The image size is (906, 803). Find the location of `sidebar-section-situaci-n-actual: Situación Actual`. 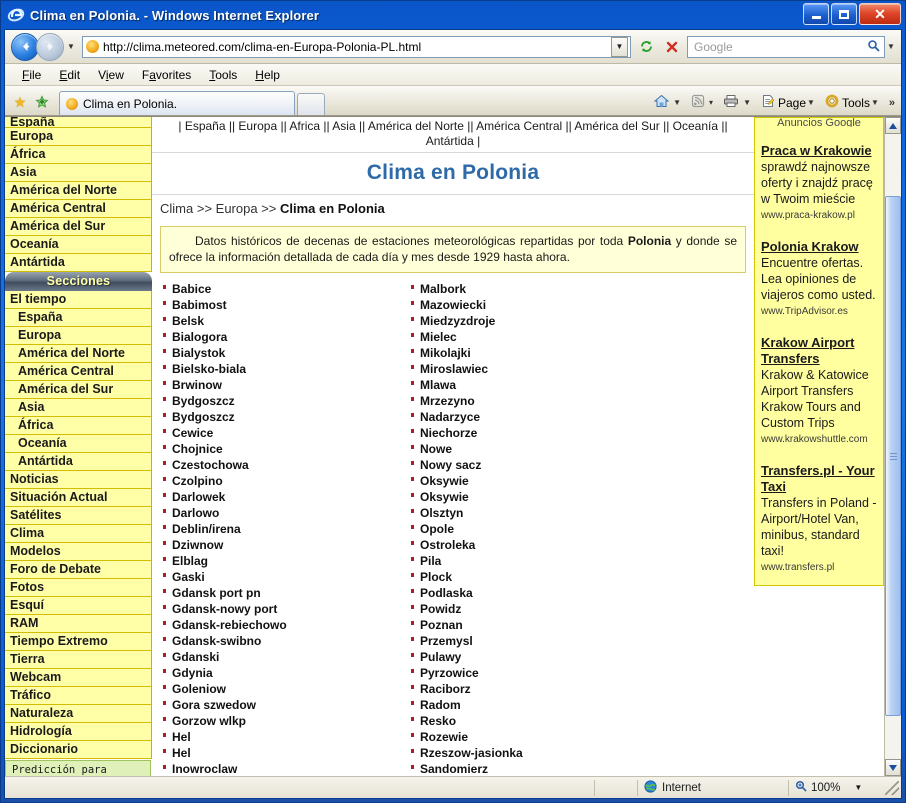

sidebar-section-situaci-n-actual: Situación Actual is located at coordinates (78, 498).